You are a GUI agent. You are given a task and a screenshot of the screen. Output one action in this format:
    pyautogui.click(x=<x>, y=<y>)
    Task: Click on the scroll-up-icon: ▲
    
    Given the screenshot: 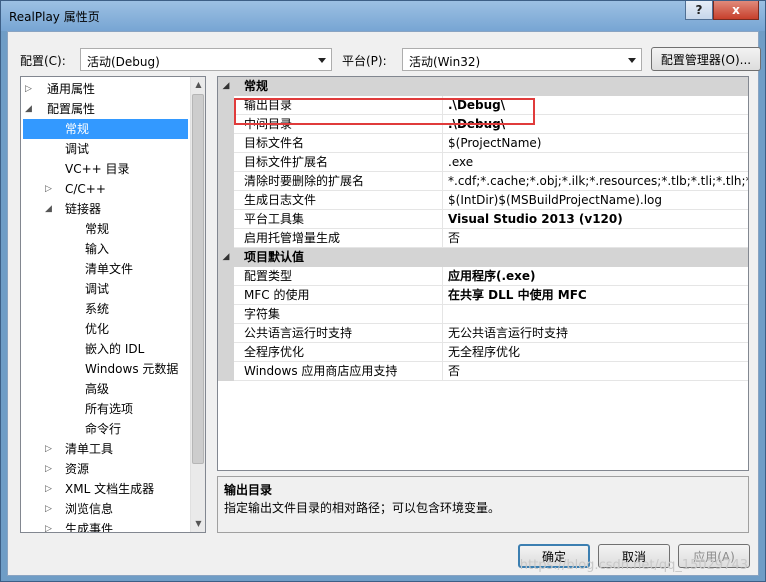 What is the action you would take?
    pyautogui.click(x=198, y=85)
    